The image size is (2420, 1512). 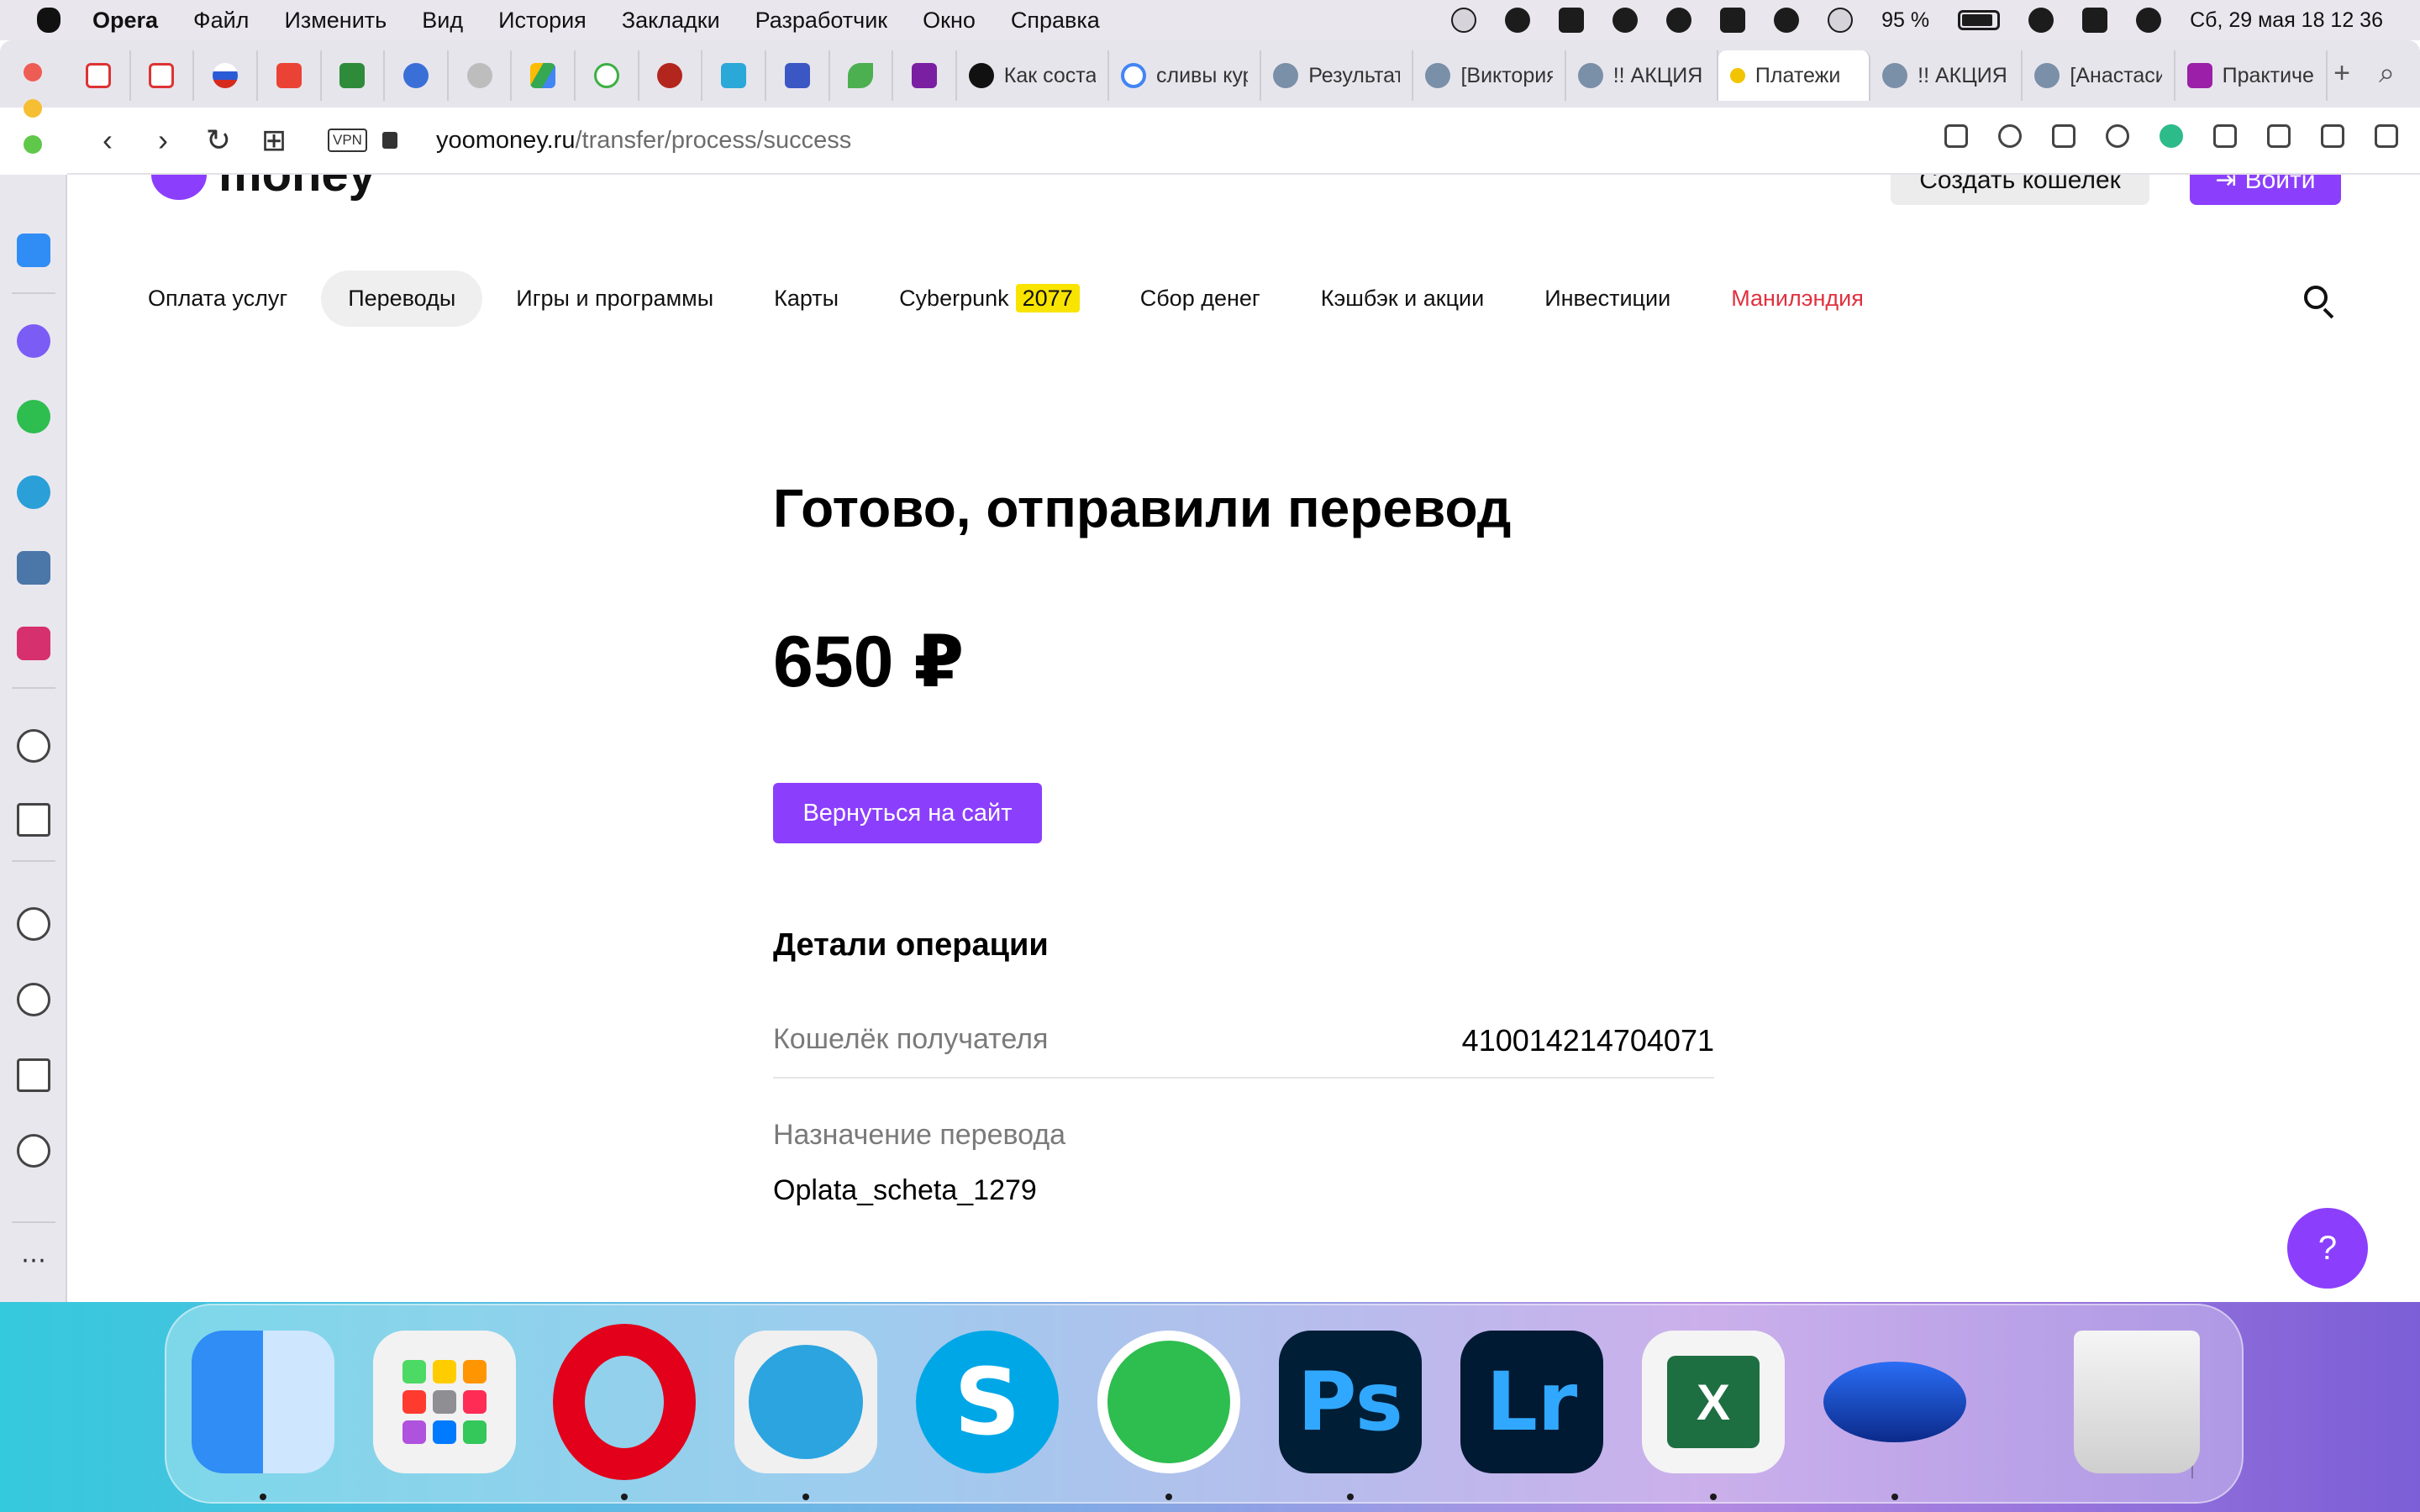 I want to click on nav-manilandia: Манилэндия, so click(x=1798, y=298).